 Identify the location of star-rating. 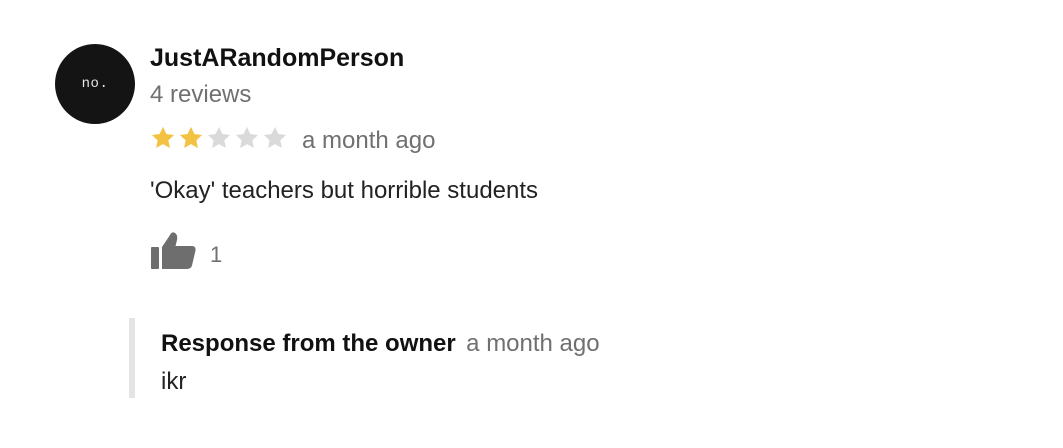
(219, 138).